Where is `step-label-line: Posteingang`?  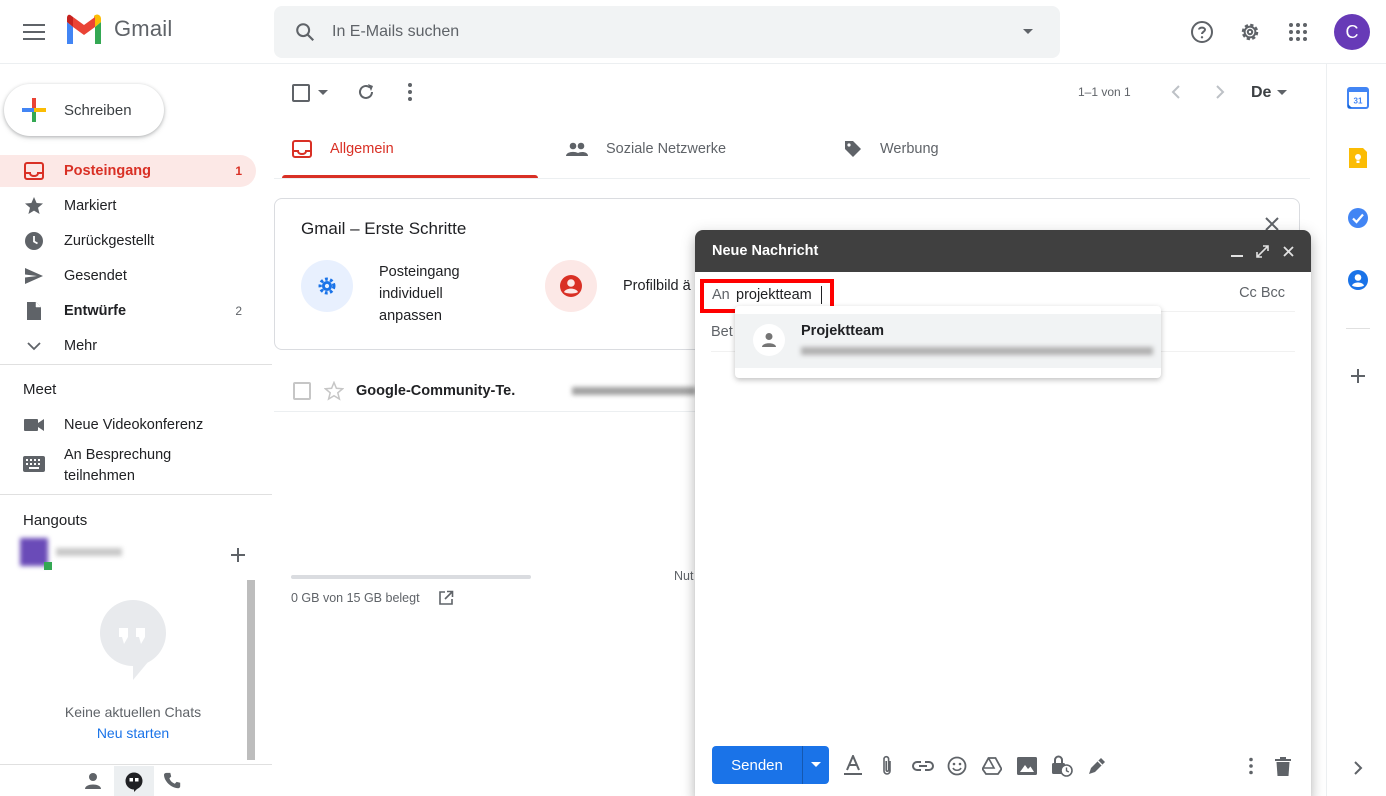 step-label-line: Posteingang is located at coordinates (419, 272).